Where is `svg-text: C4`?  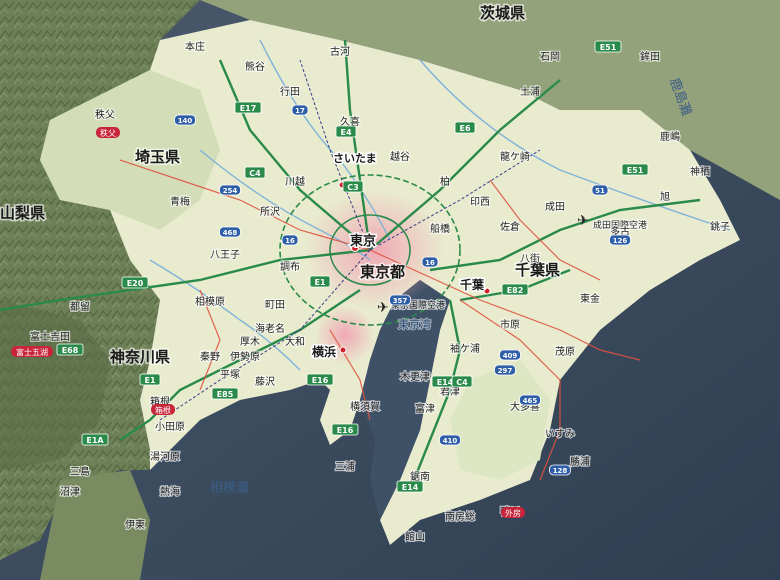 svg-text: C4 is located at coordinates (255, 173).